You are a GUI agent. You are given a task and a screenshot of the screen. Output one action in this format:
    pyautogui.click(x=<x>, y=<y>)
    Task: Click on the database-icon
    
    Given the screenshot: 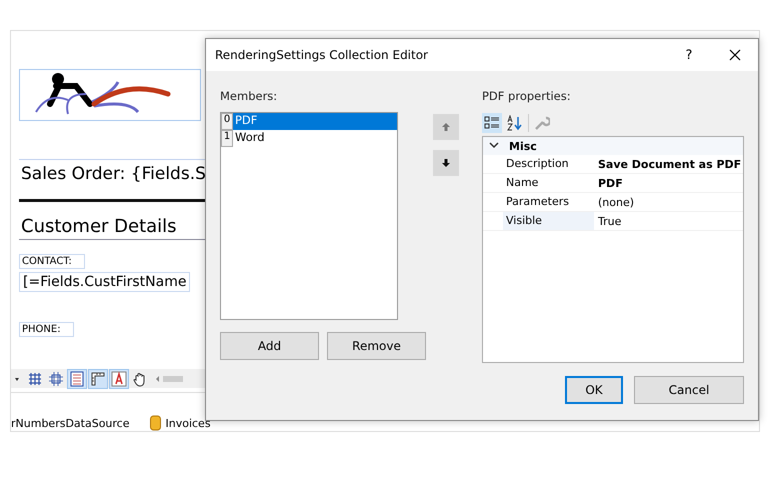 What is the action you would take?
    pyautogui.click(x=155, y=423)
    